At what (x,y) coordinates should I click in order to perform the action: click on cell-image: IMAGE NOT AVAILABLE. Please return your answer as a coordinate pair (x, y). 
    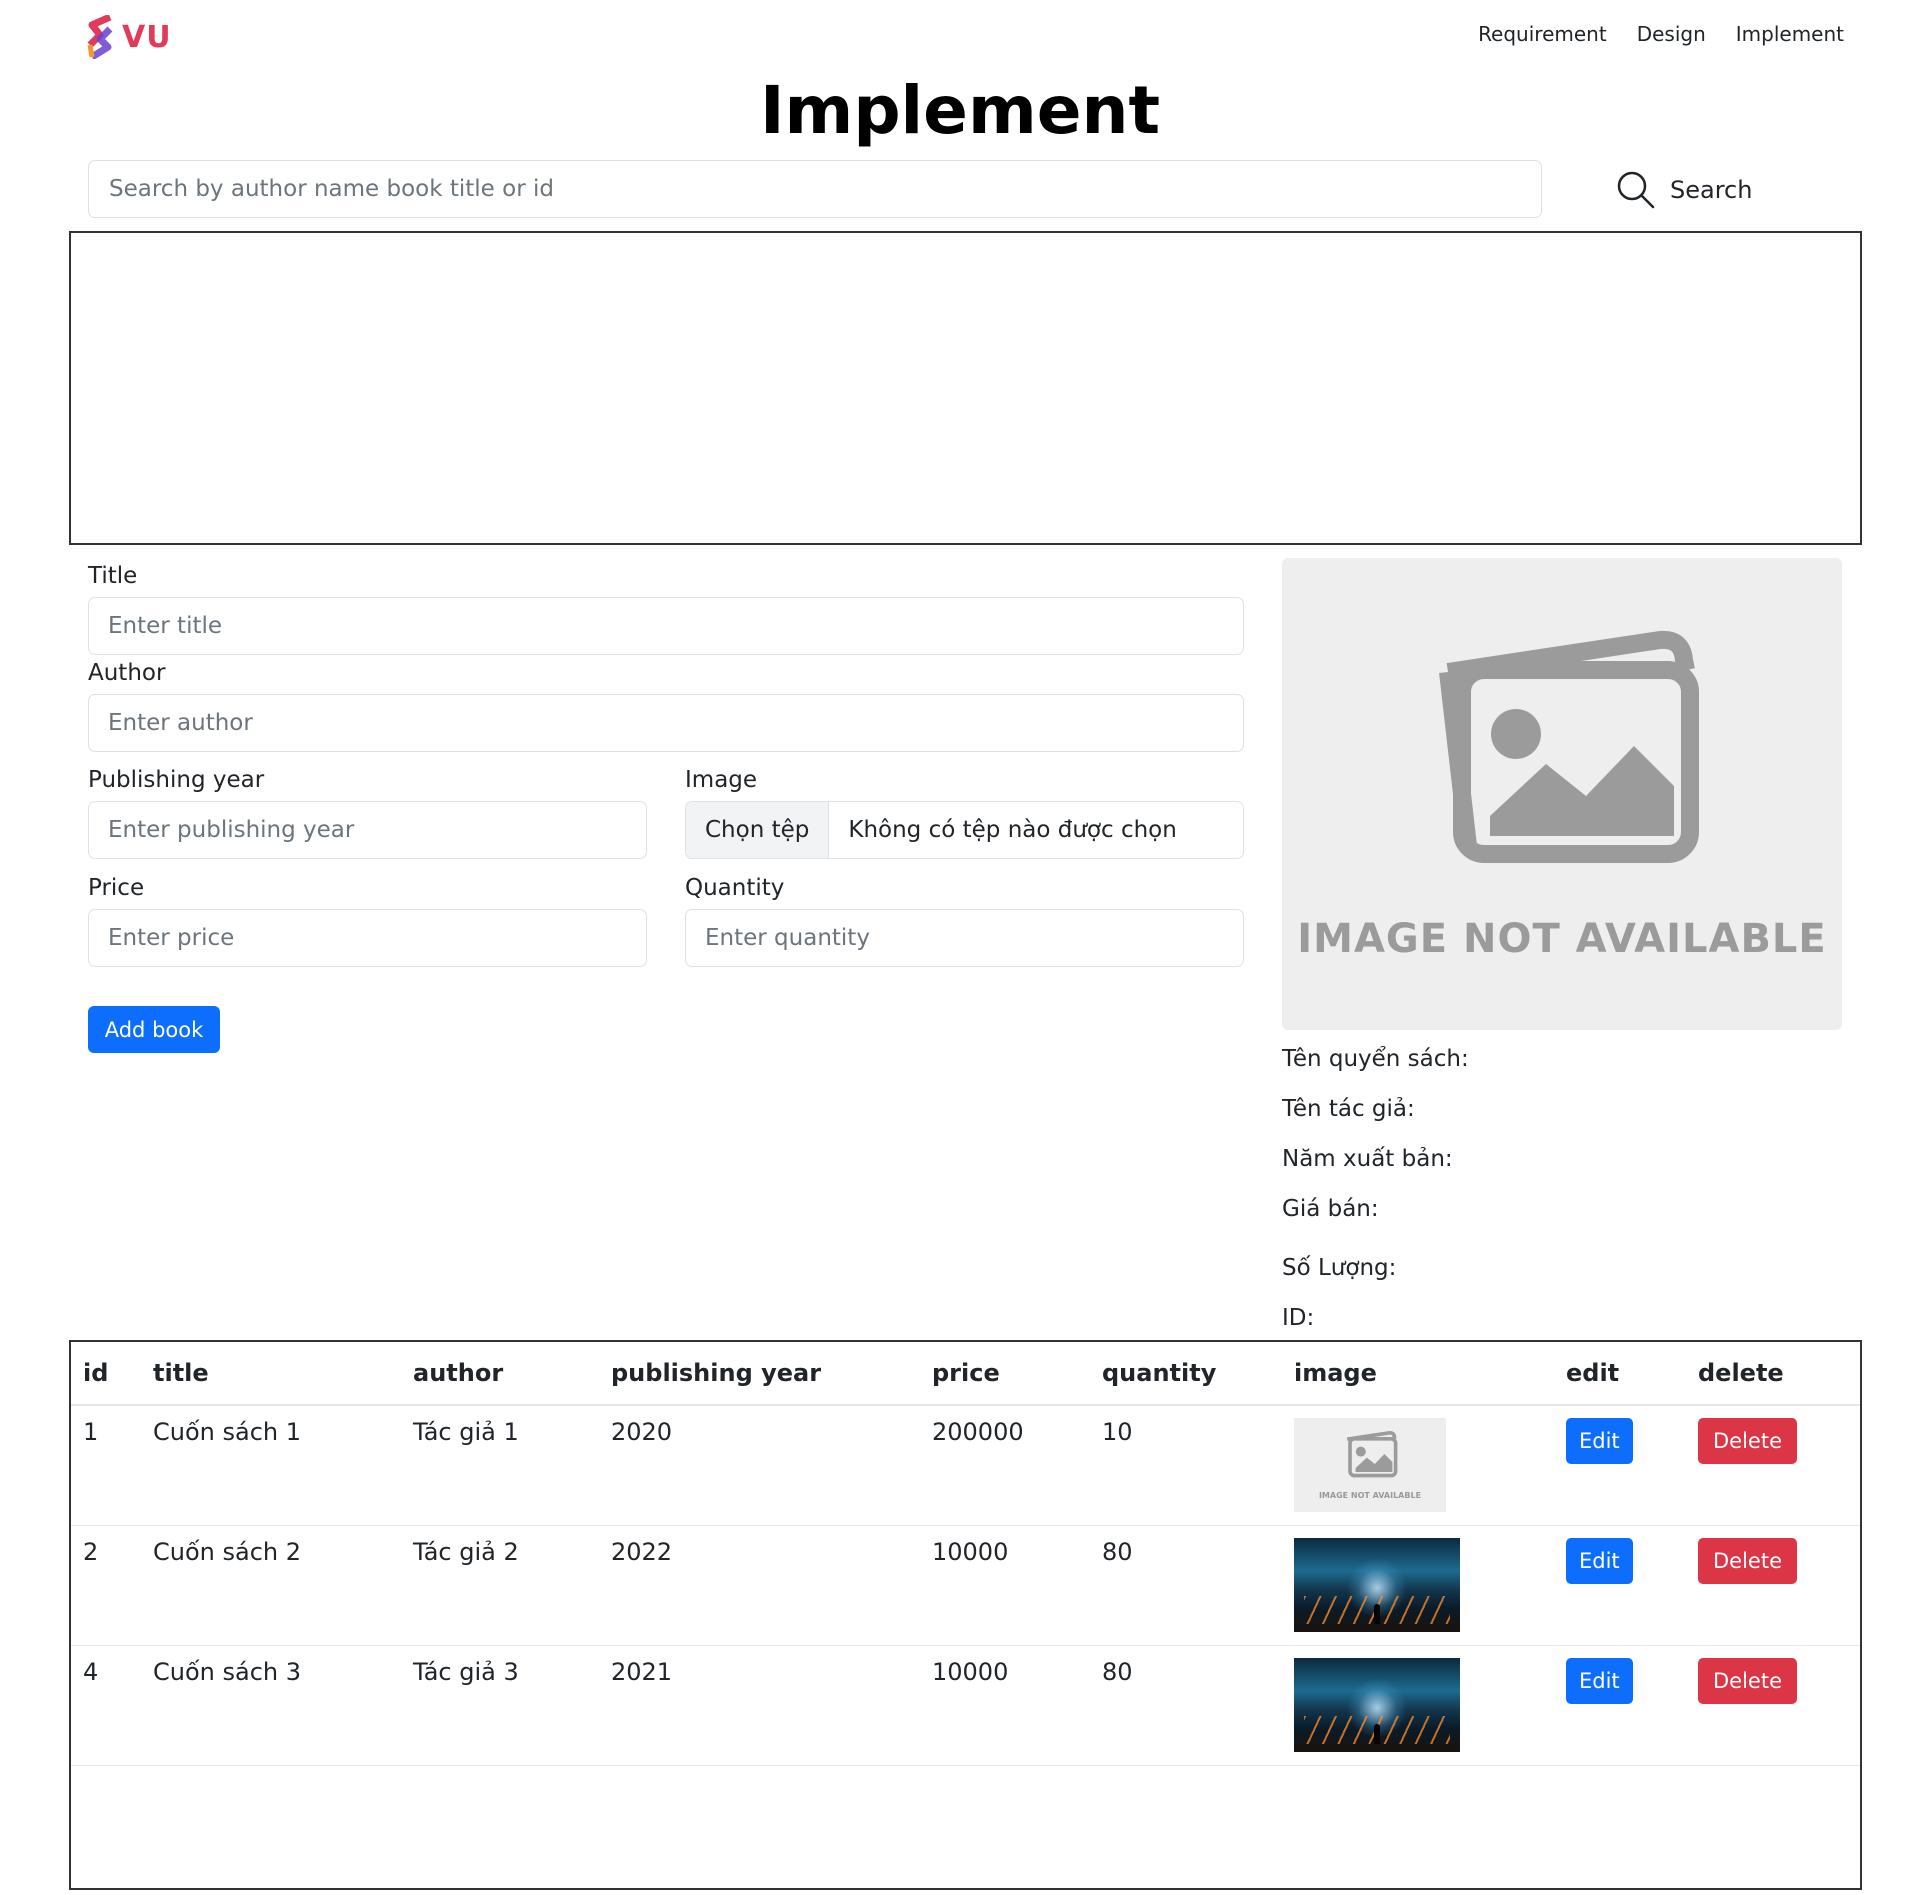
    Looking at the image, I should click on (1418, 1465).